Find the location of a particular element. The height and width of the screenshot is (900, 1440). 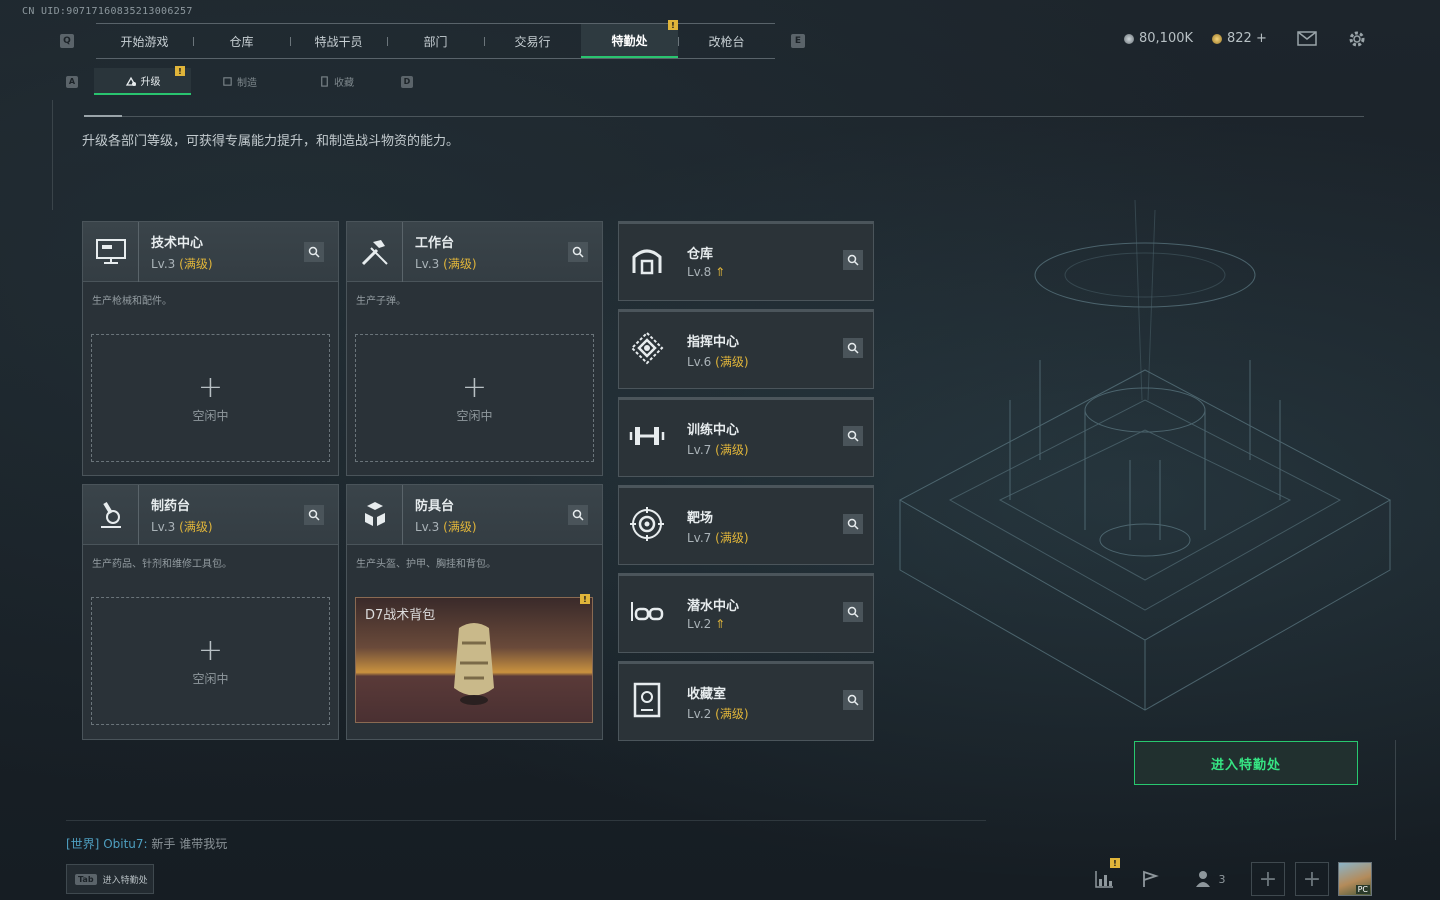

settings-gear-icon is located at coordinates (1357, 41).